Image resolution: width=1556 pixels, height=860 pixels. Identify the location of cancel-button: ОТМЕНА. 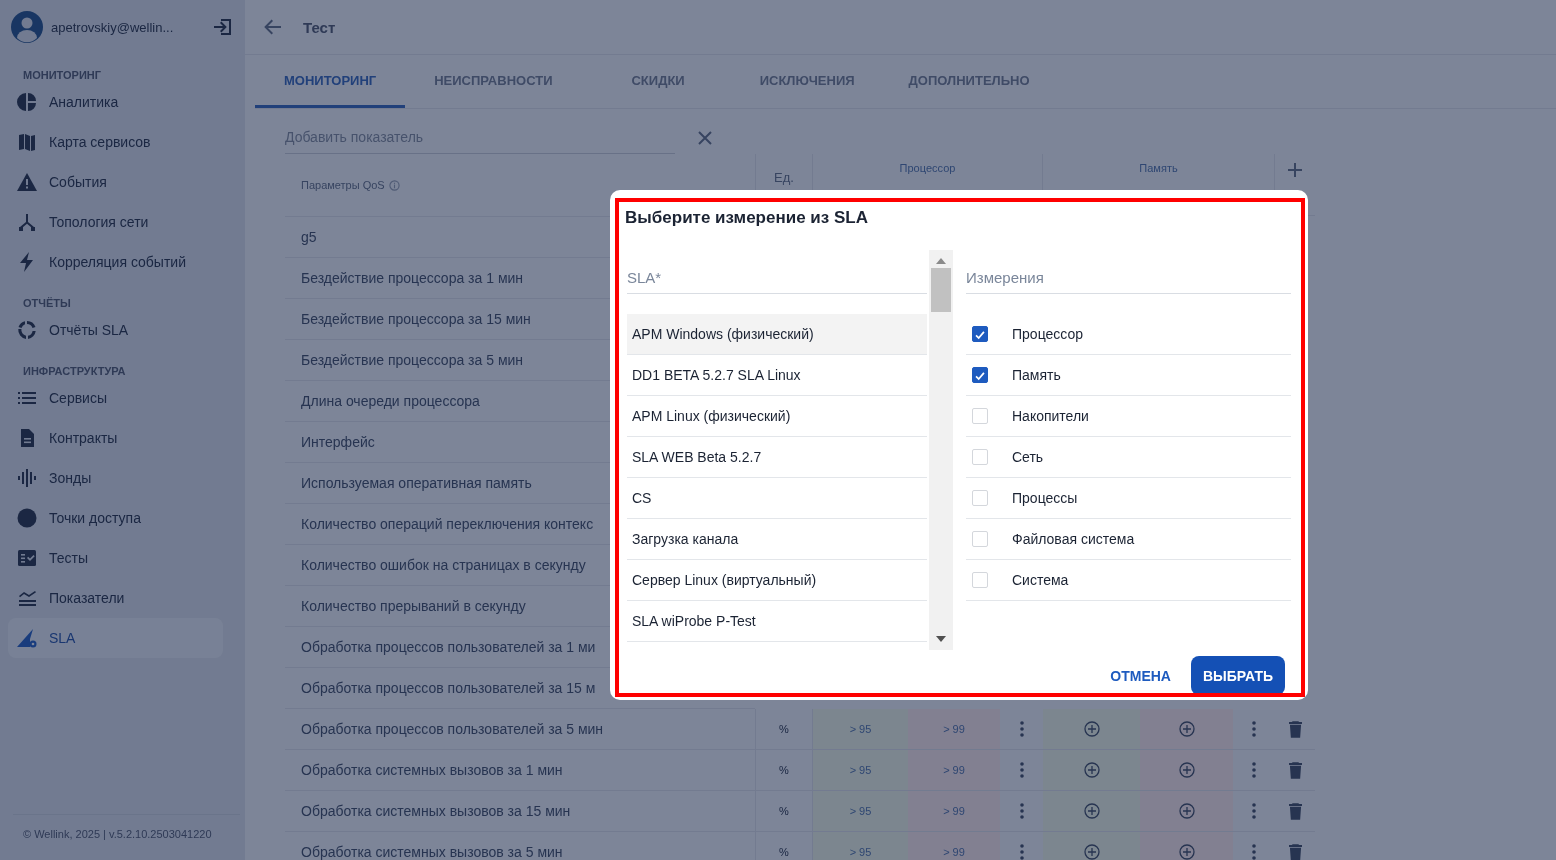
(1140, 675).